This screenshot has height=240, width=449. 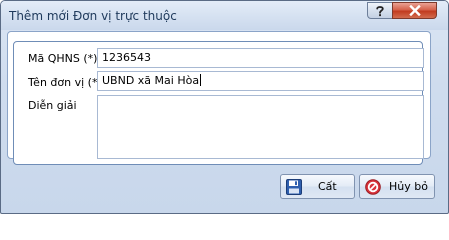 I want to click on save-button-label: Cất, so click(x=327, y=186).